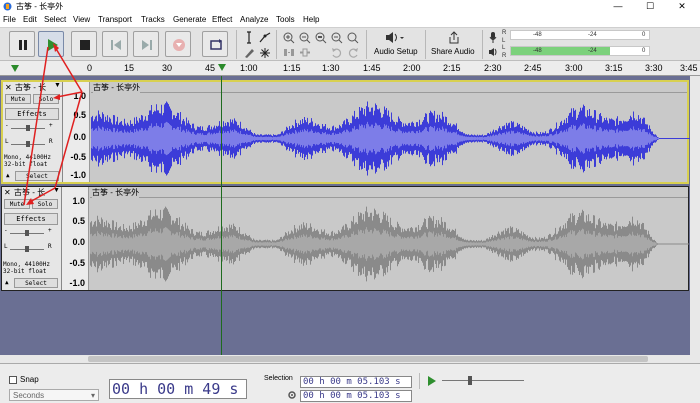 The height and width of the screenshot is (403, 700). I want to click on speed-slider, so click(483, 380).